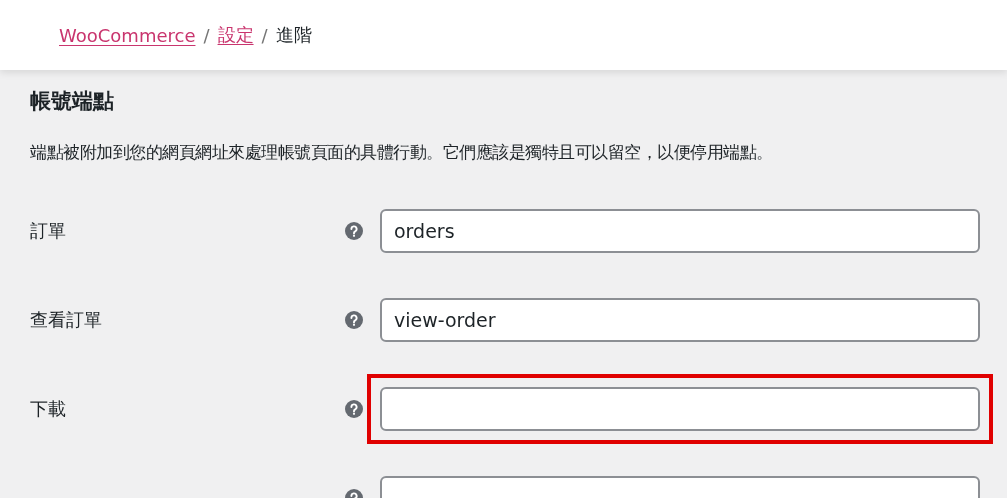 The image size is (1007, 498). What do you see at coordinates (680, 319) in the screenshot?
I see `text-field: view-order` at bounding box center [680, 319].